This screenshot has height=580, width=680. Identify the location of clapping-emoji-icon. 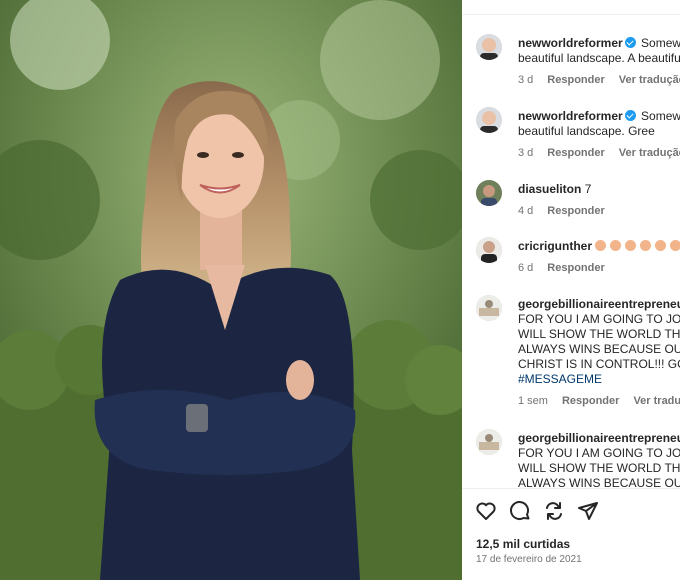
(637, 246).